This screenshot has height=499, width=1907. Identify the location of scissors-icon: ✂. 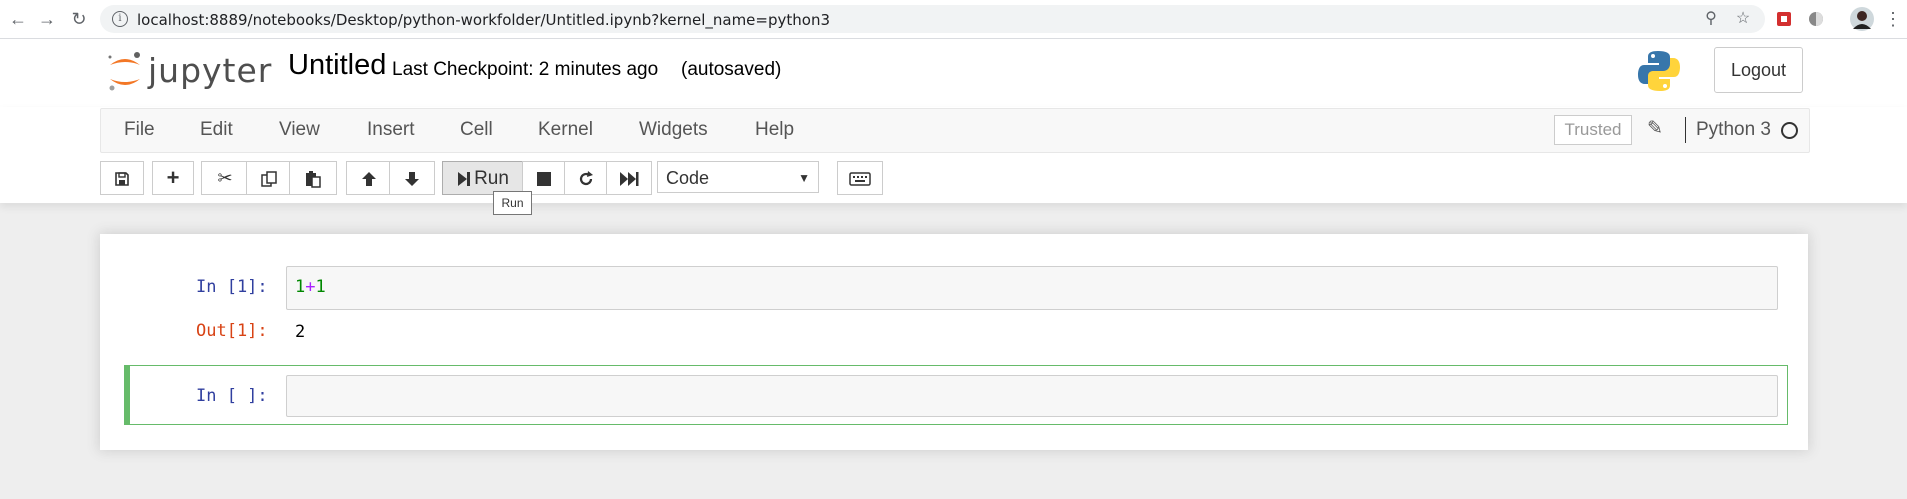
(225, 178).